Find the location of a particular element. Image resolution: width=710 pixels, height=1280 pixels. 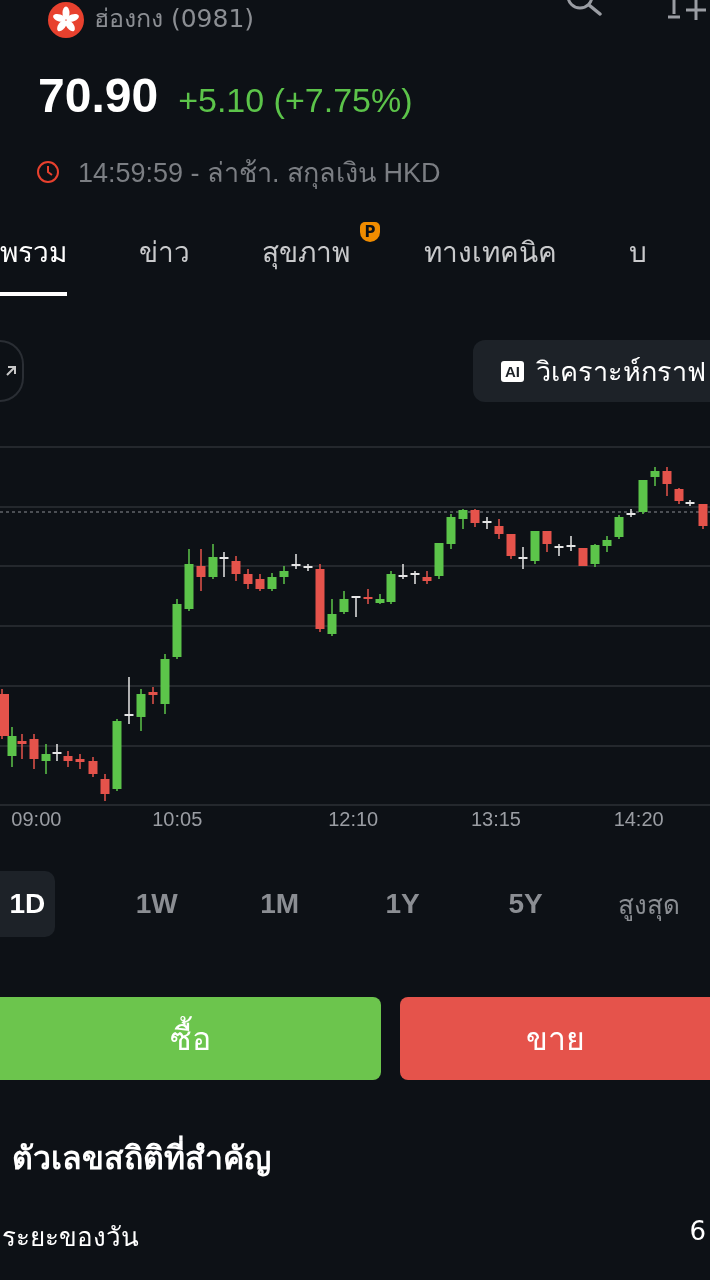

clock-icon is located at coordinates (48, 172).